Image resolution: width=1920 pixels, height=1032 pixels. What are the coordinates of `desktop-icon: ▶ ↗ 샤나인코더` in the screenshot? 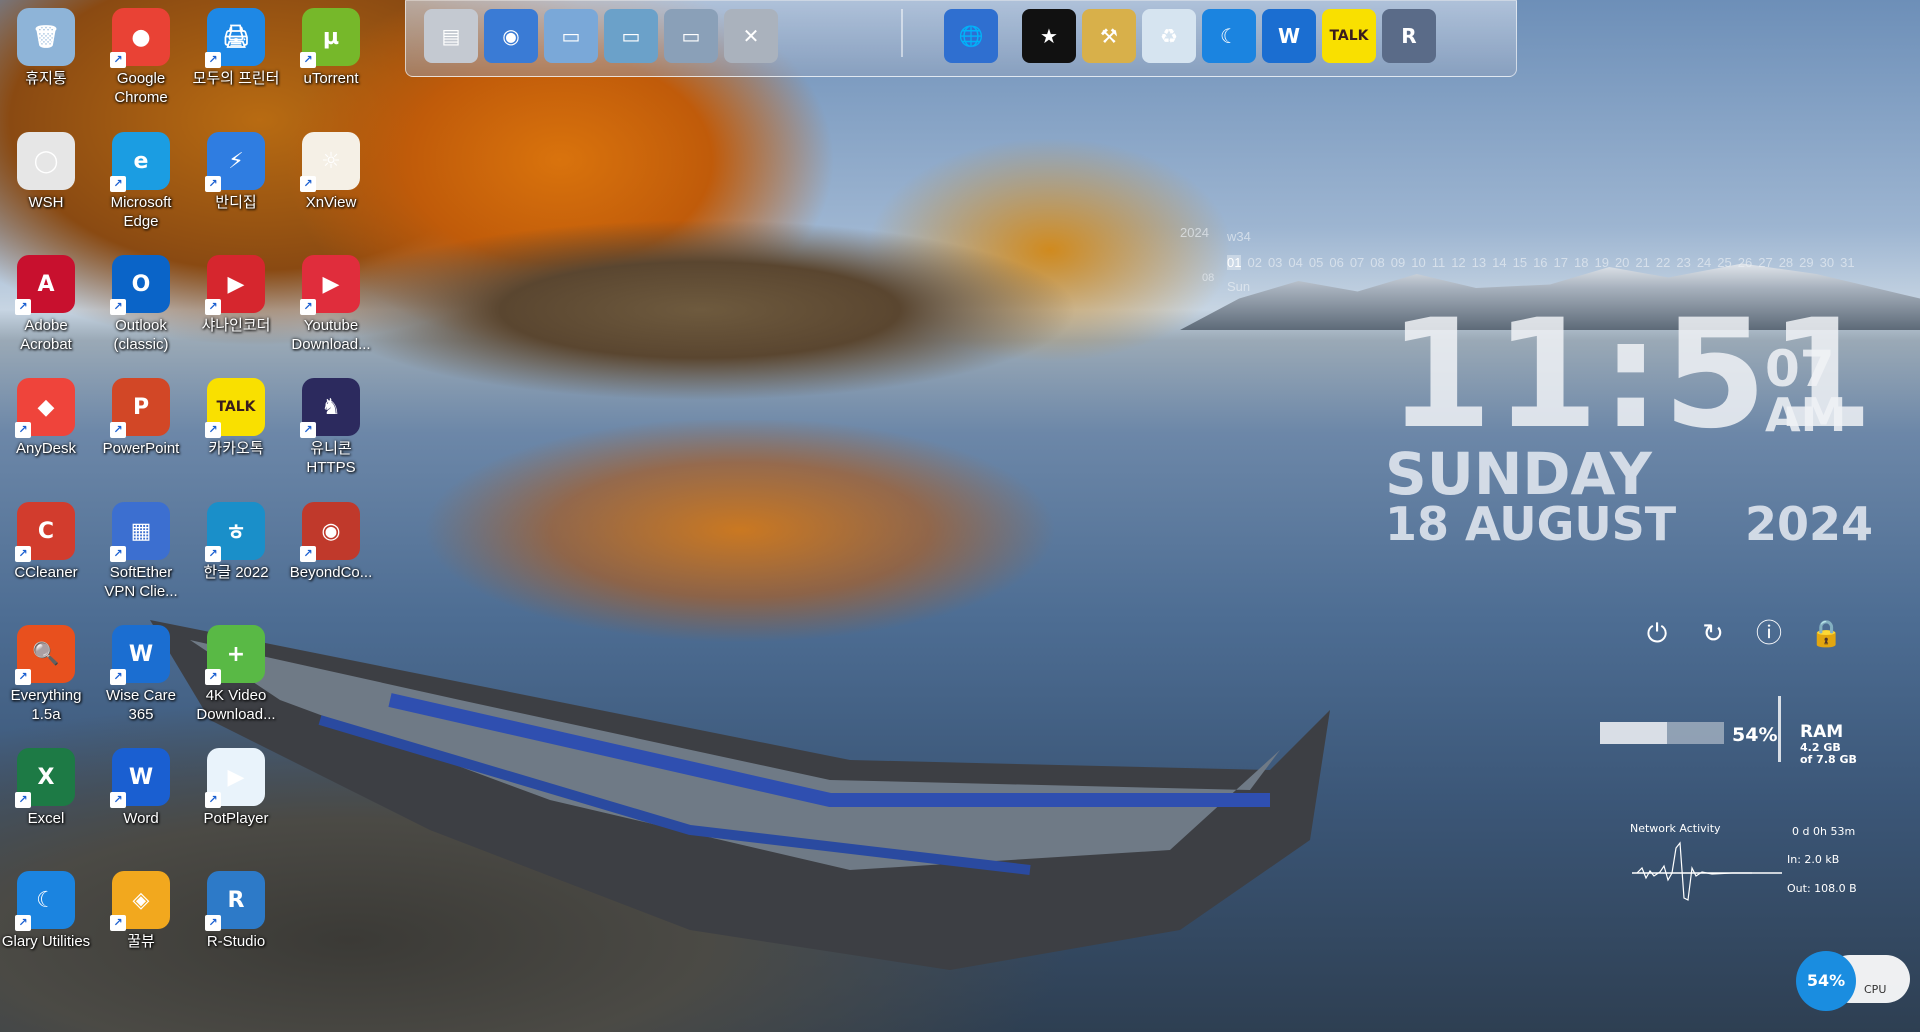 It's located at (236, 295).